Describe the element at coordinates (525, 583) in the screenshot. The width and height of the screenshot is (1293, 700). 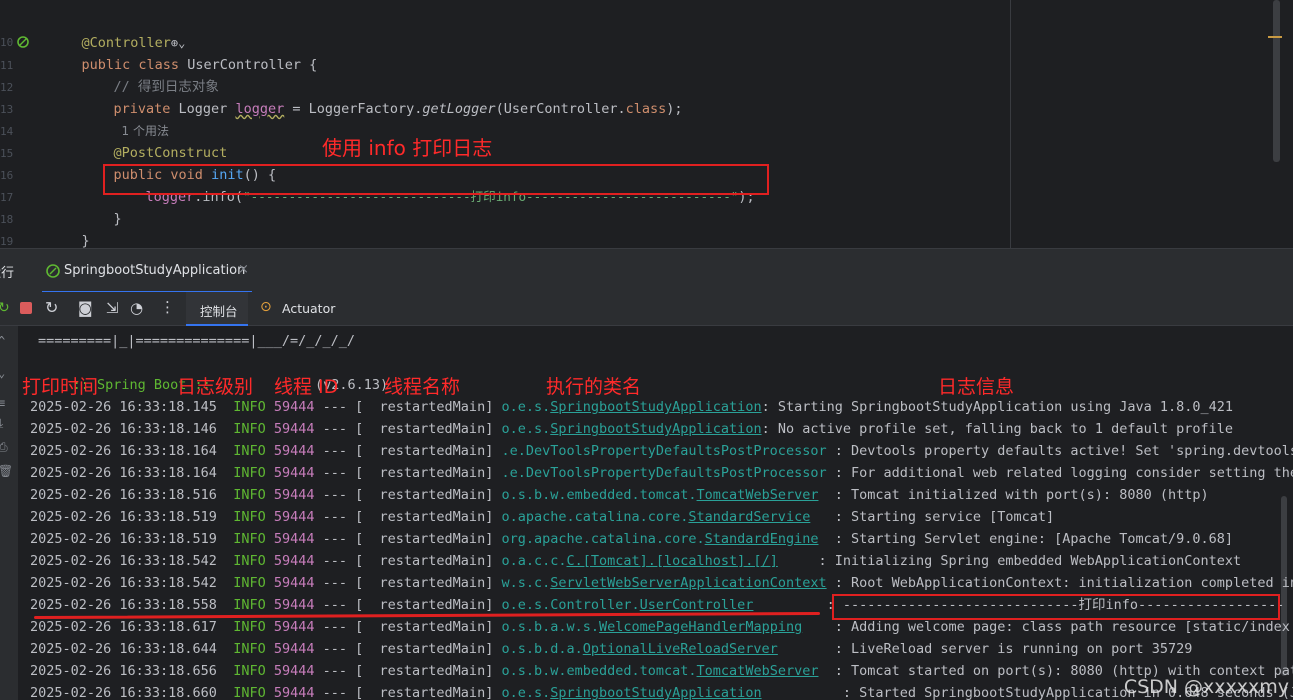
I see `log-class-package: w.s.c.` at that location.